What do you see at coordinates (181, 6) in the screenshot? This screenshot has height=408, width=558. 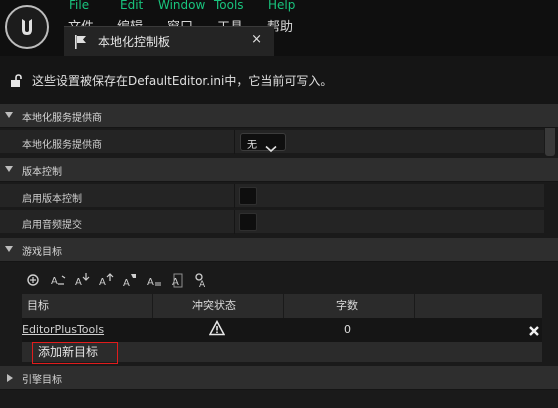 I see `menu-window-en: Window` at bounding box center [181, 6].